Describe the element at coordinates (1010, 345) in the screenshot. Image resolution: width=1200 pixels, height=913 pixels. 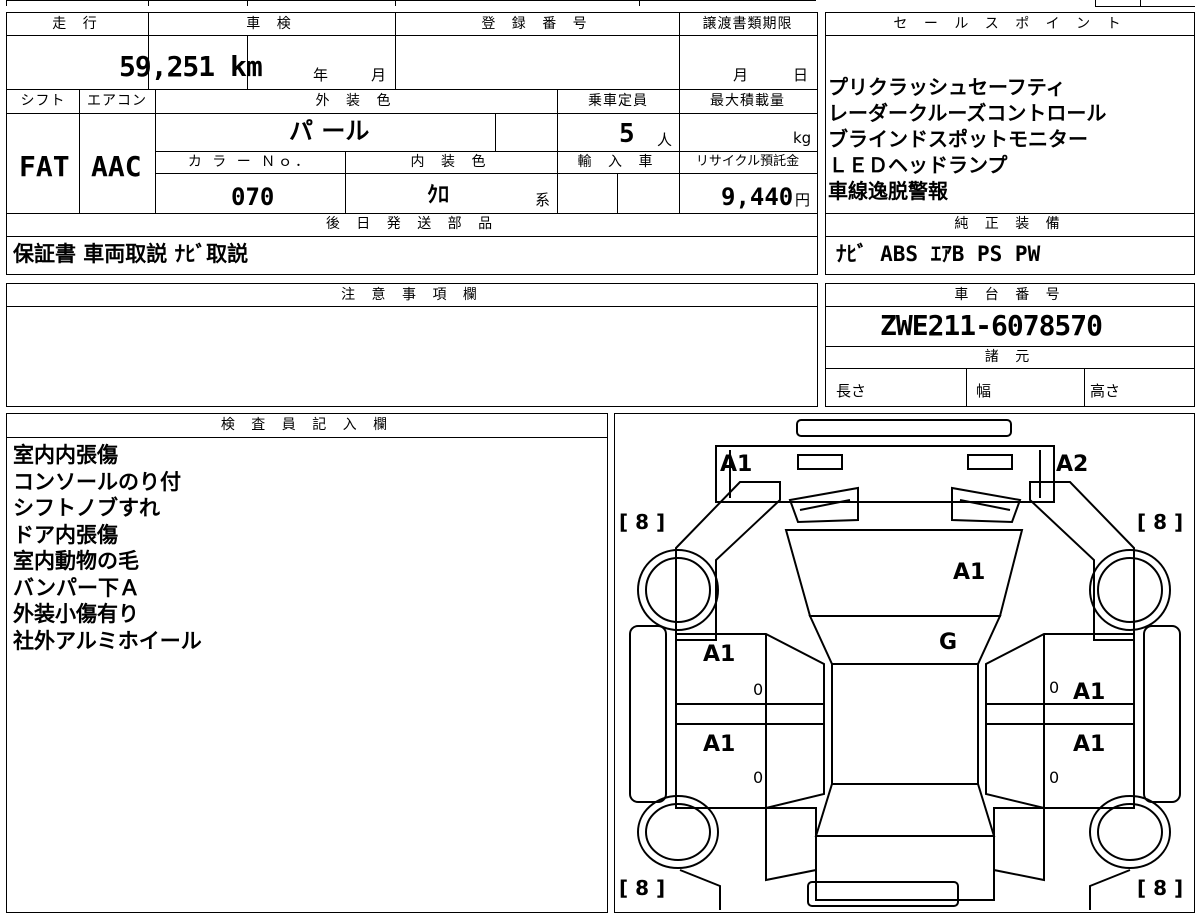
I see `chassis-panel: 車 台 番 号 ZWE211-6078570 諸 元 長さ 幅 高さ` at that location.